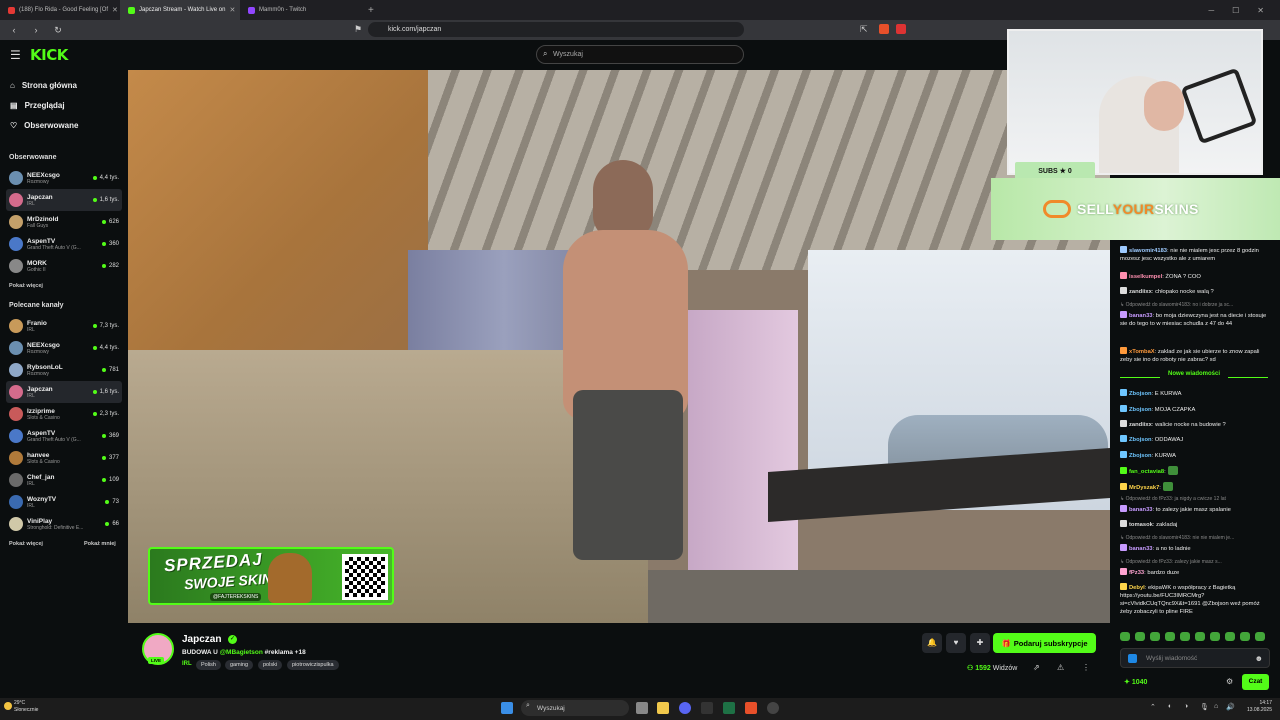 This screenshot has width=1280, height=720. I want to click on show-less-button: Pokaż mniej, so click(100, 544).